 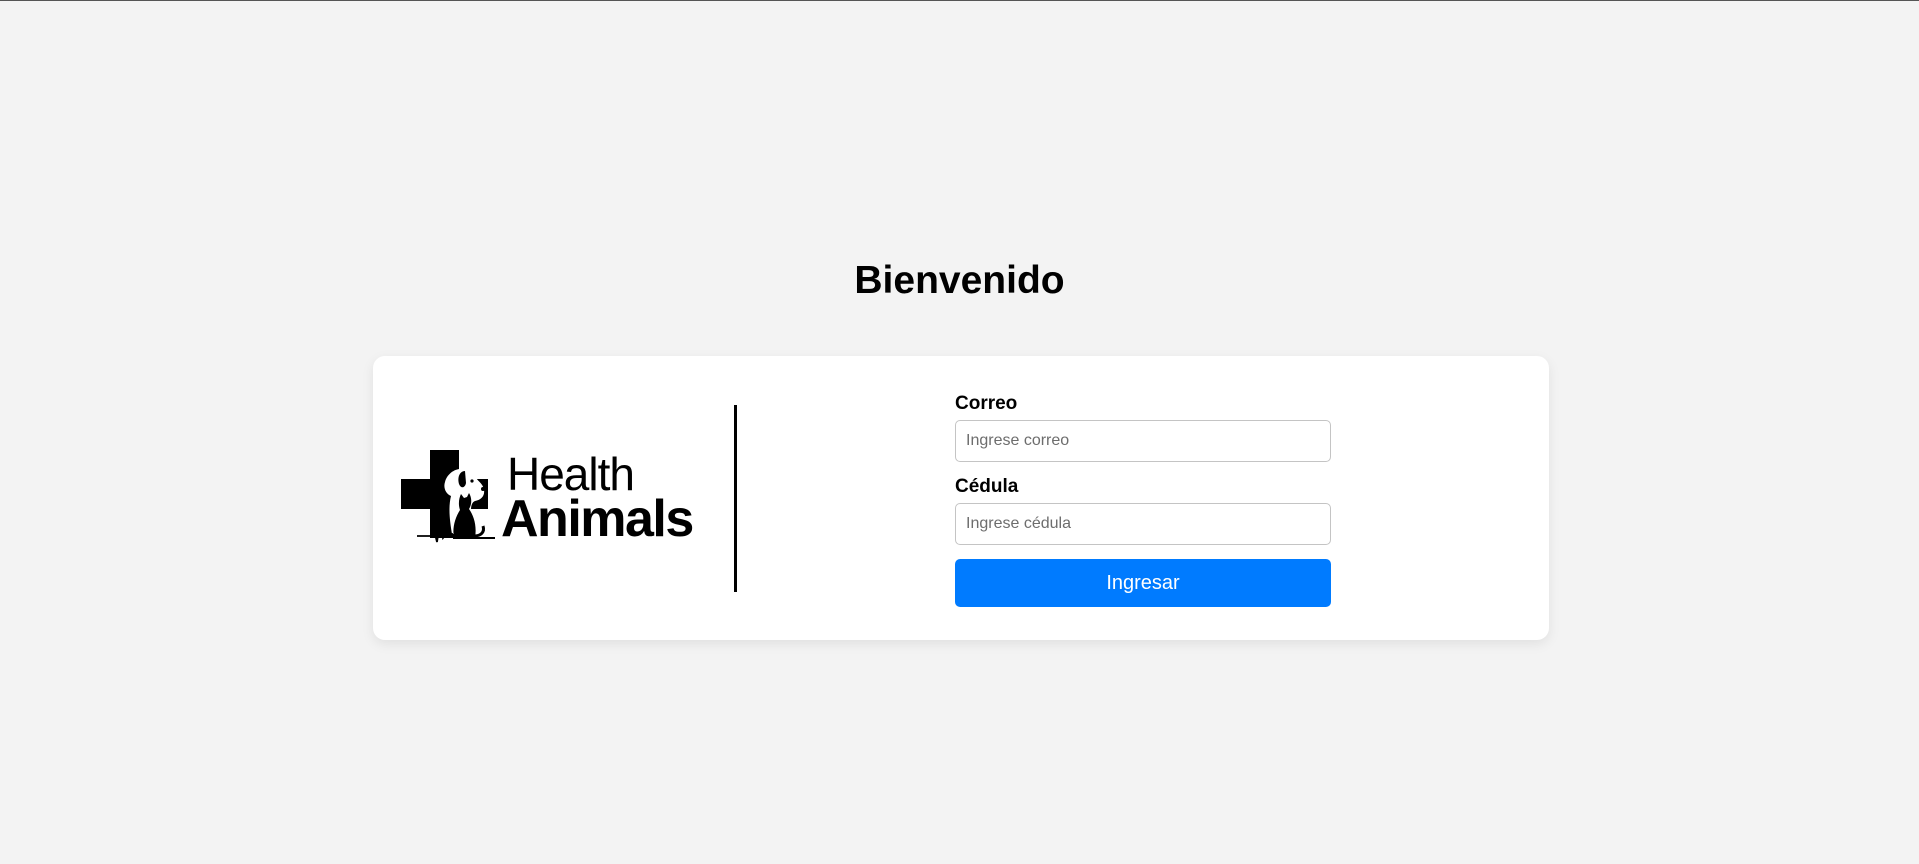 What do you see at coordinates (1143, 441) in the screenshot?
I see `email-input` at bounding box center [1143, 441].